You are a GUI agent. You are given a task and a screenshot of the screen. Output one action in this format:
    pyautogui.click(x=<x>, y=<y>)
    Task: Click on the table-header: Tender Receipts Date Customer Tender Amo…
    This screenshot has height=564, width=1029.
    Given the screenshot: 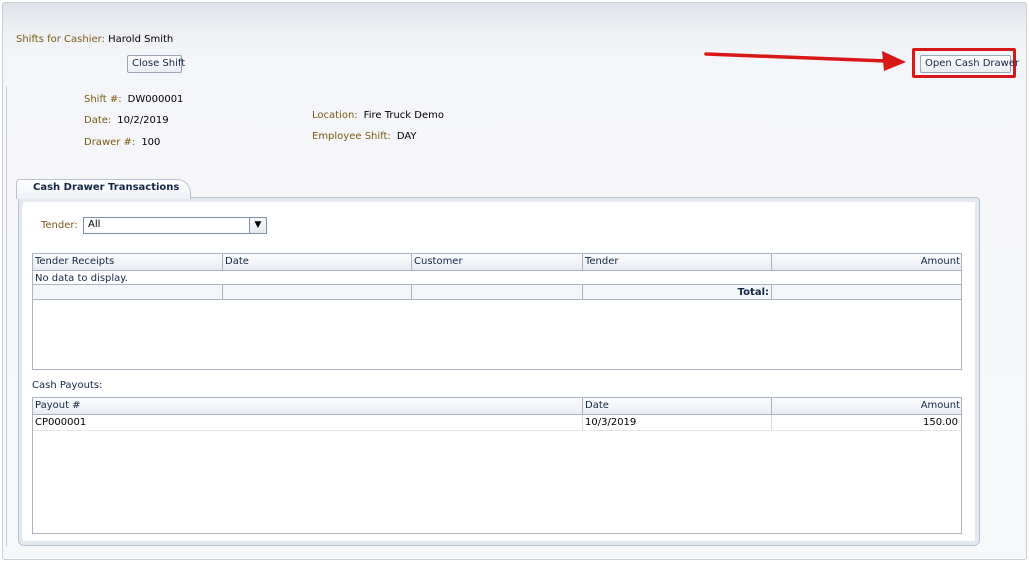 What is the action you would take?
    pyautogui.click(x=497, y=262)
    